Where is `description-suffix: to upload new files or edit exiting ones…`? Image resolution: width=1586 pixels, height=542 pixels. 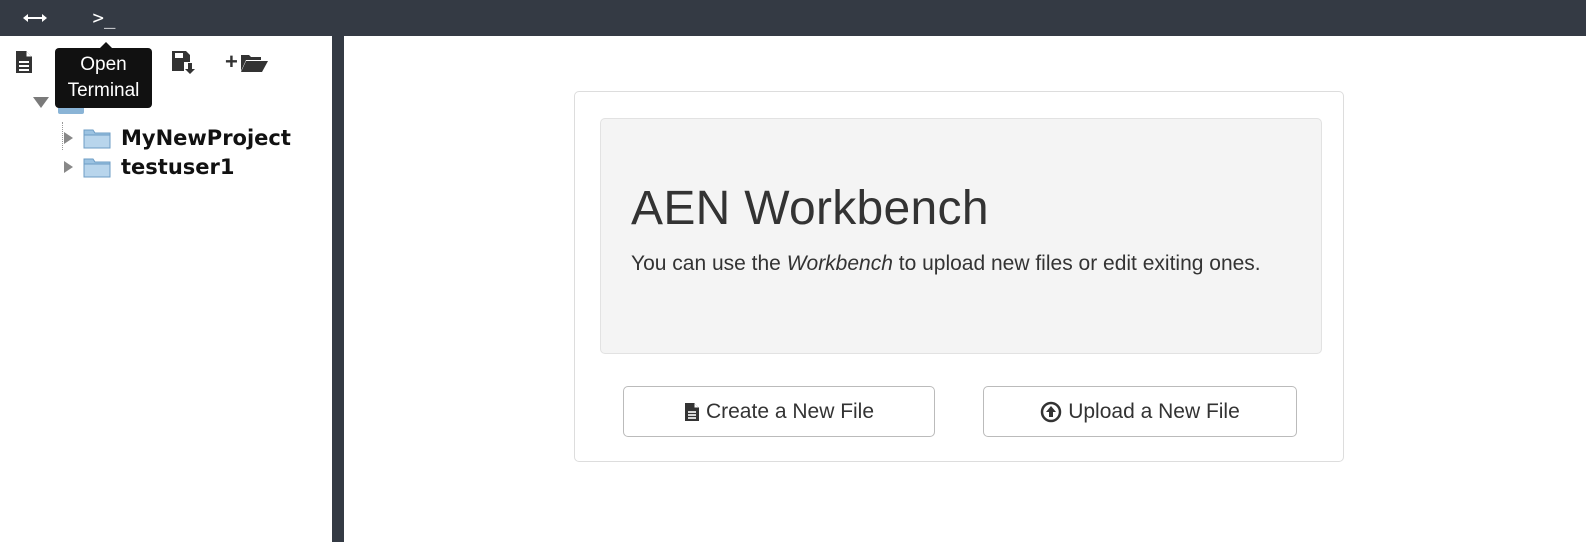
description-suffix: to upload new files or edit exiting ones… is located at coordinates (1076, 263).